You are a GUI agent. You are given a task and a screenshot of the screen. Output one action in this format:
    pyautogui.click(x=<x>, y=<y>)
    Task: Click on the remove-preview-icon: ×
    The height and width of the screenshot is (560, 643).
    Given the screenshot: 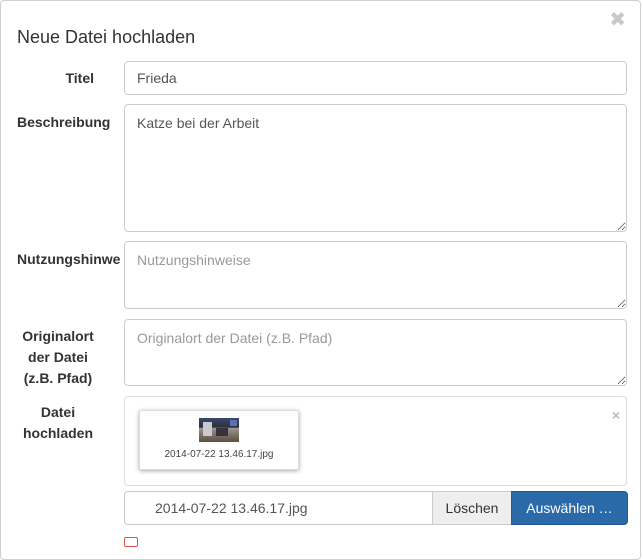 What is the action you would take?
    pyautogui.click(x=616, y=415)
    